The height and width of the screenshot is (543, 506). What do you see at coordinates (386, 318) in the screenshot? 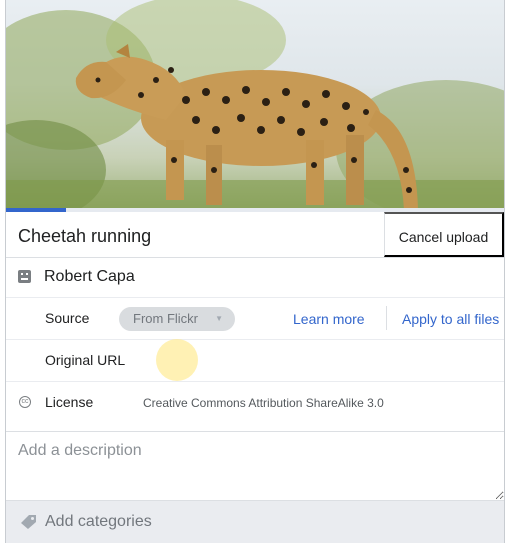
I see `divider` at bounding box center [386, 318].